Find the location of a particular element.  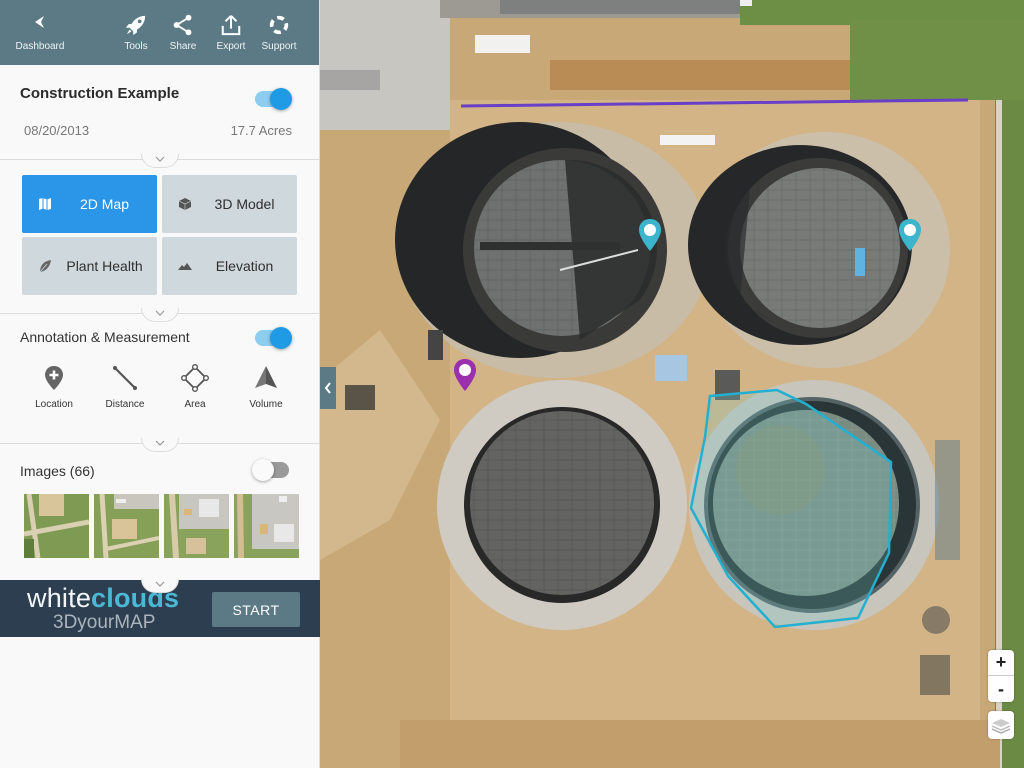

view-3d-model-button: 3D Model is located at coordinates (229, 204).